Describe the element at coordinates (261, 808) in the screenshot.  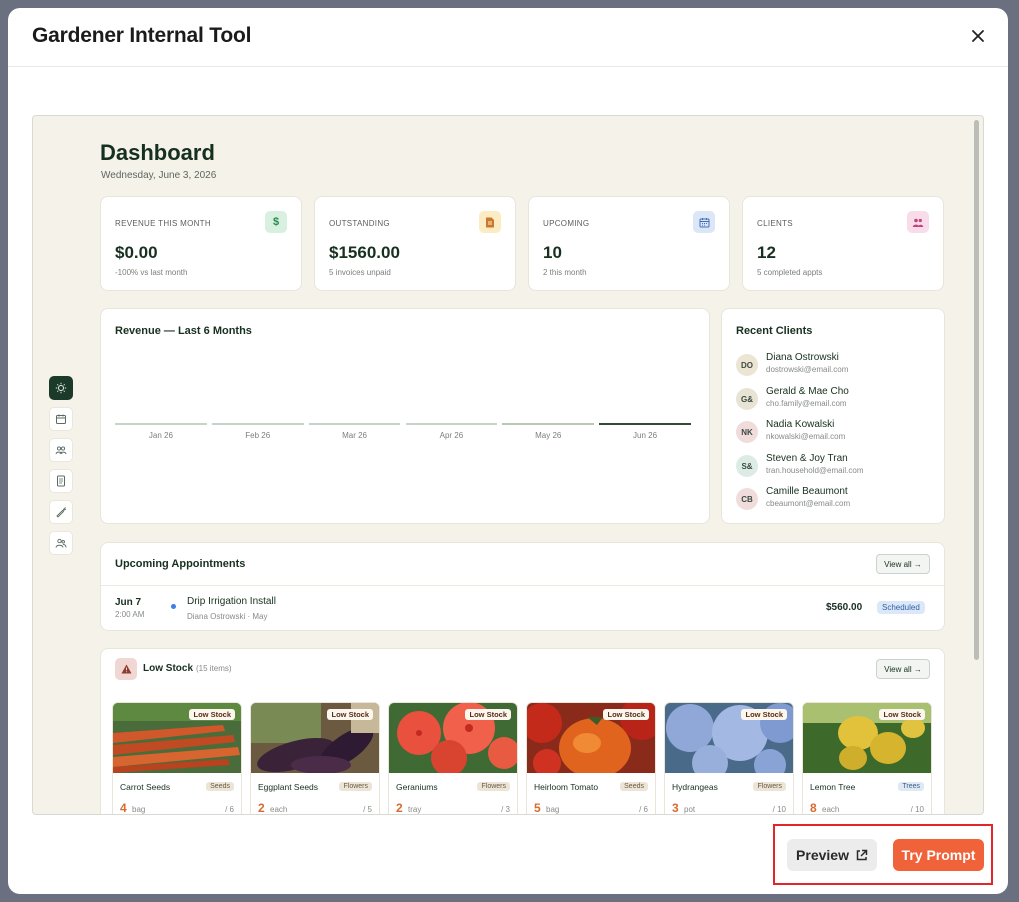
I see `product-quantity: 2` at that location.